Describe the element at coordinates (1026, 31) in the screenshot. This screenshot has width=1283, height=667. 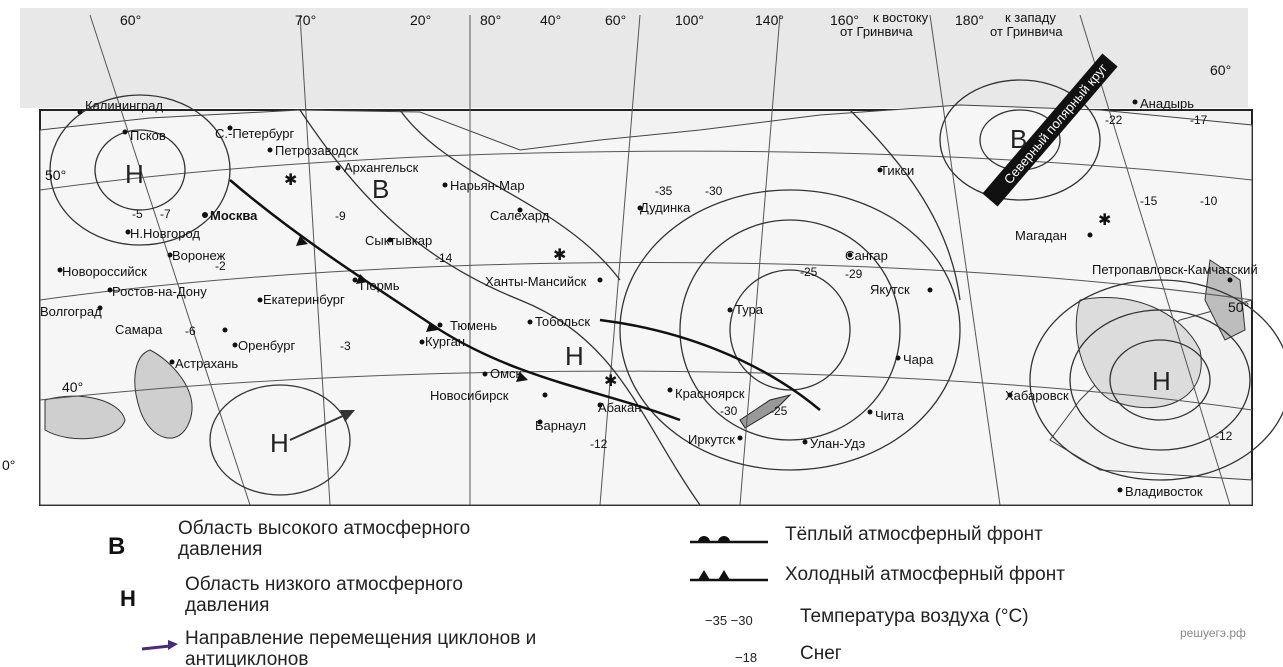
I see `west-note-line2: от Гринвича` at that location.